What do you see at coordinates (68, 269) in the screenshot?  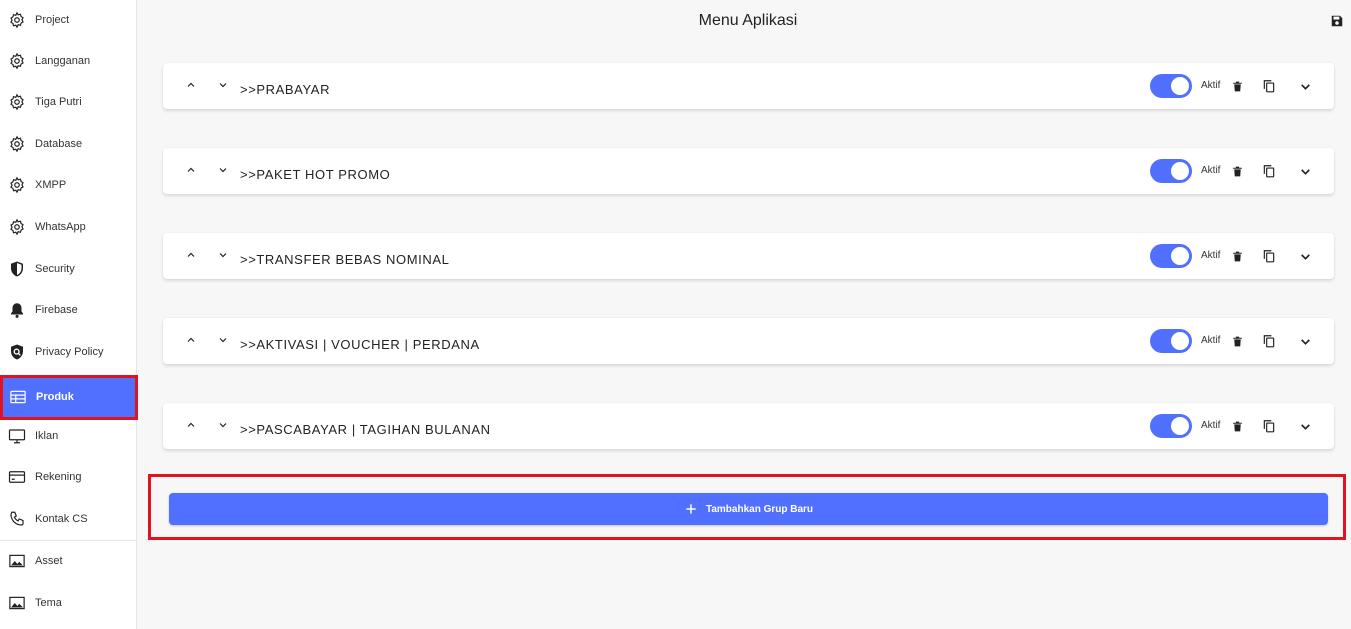 I see `sidebar-item-security: Security` at bounding box center [68, 269].